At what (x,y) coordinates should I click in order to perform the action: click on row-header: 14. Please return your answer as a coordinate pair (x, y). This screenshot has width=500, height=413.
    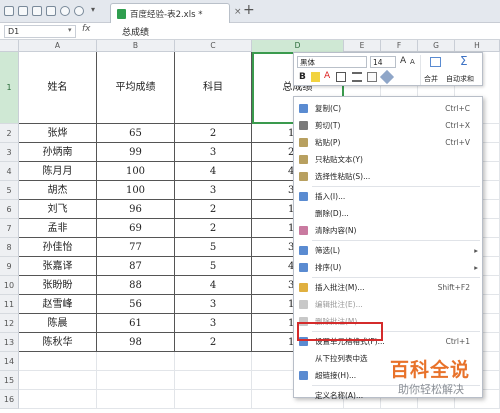
    Looking at the image, I should click on (9, 361).